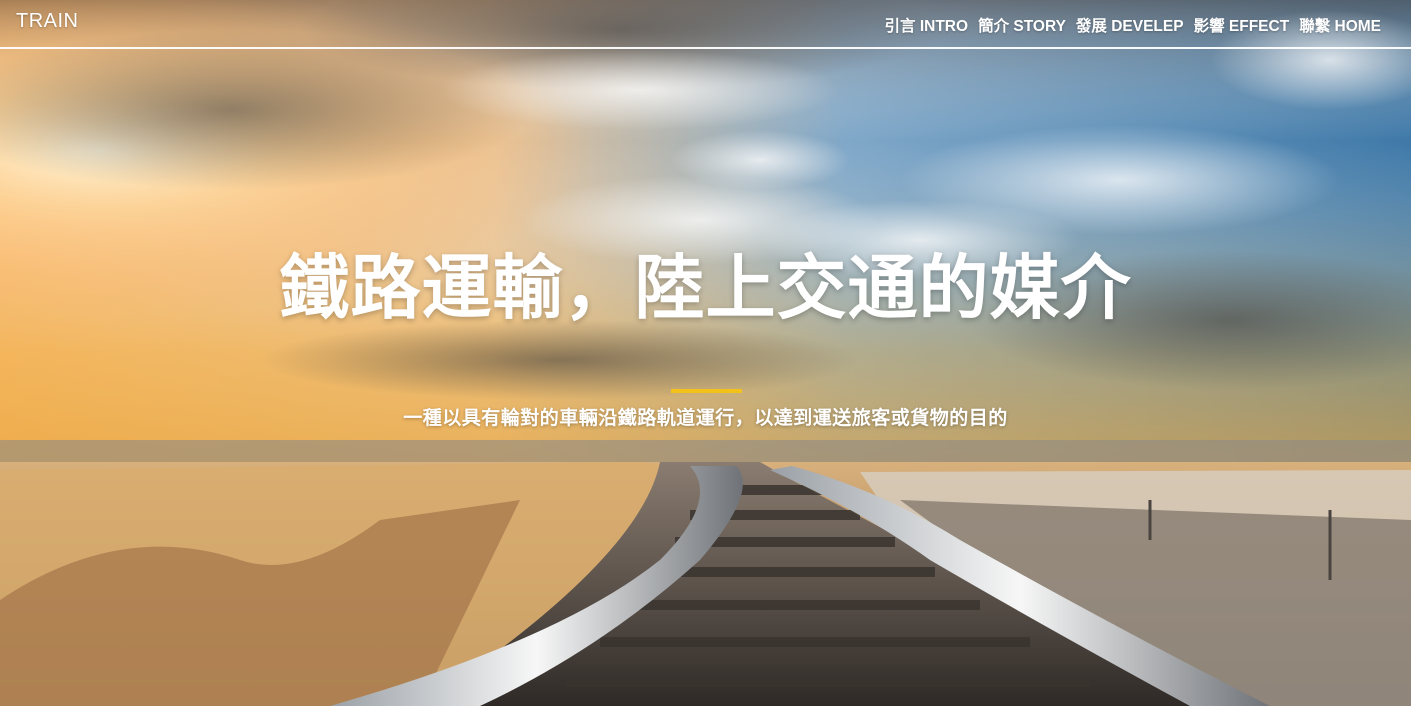  What do you see at coordinates (705, 288) in the screenshot?
I see `hero-title: 鐵路運輸，陸上交通的媒介` at bounding box center [705, 288].